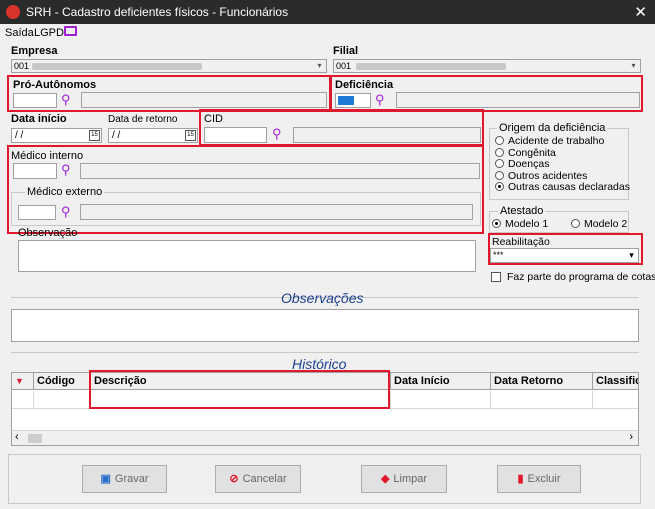 The width and height of the screenshot is (655, 509). I want to click on row-indicator, so click(23, 400).